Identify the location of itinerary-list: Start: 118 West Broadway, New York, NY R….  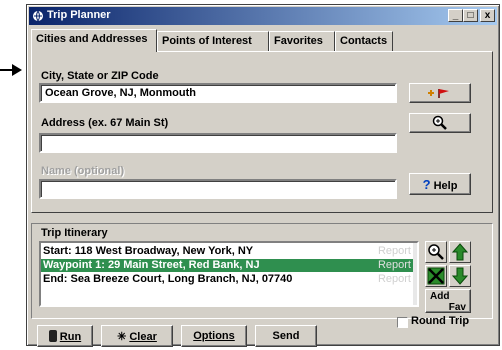
(229, 274).